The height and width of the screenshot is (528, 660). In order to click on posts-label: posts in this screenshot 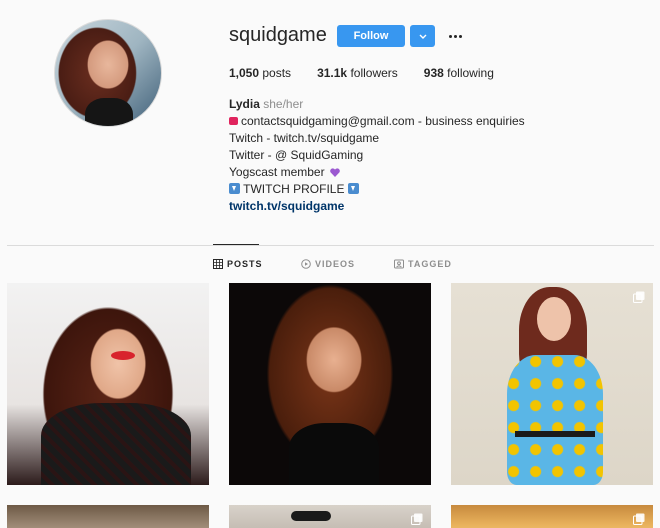, I will do `click(277, 73)`.